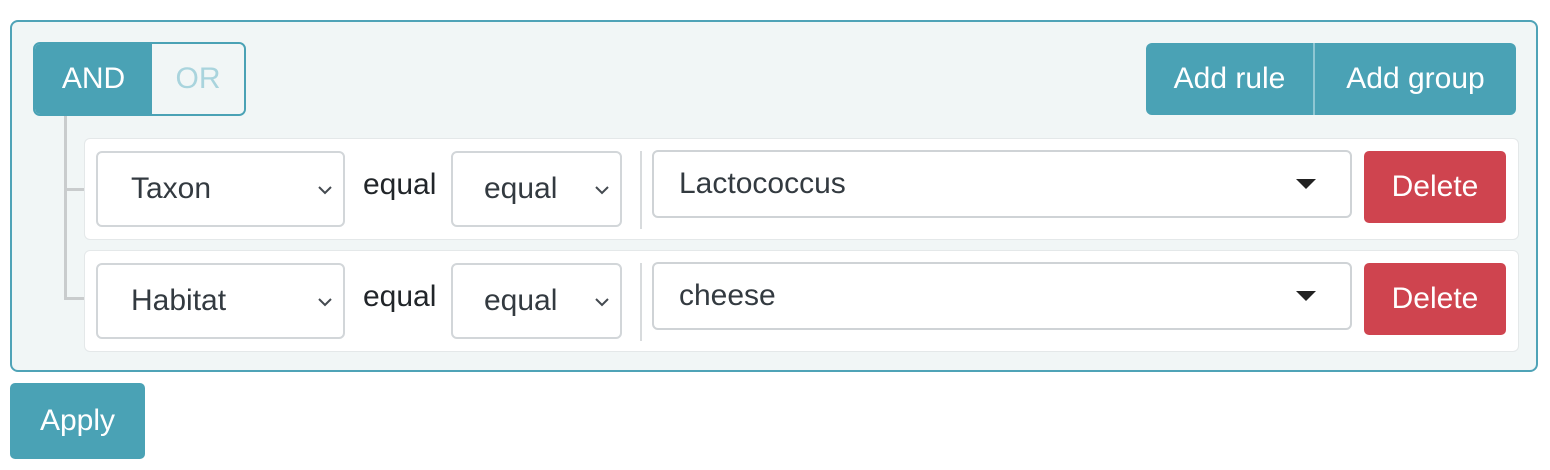 The width and height of the screenshot is (1550, 470). I want to click on field-select: Taxon, so click(220, 189).